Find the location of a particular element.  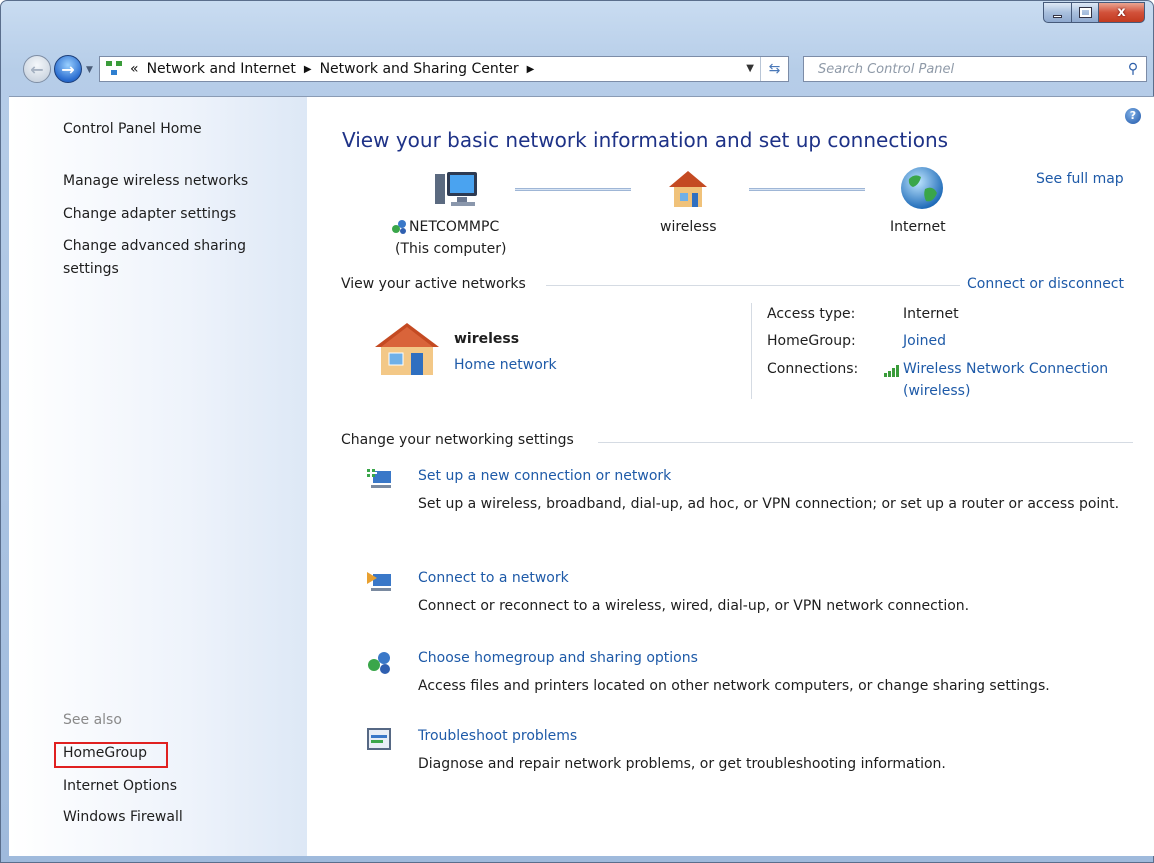

back-button: ← is located at coordinates (37, 69).